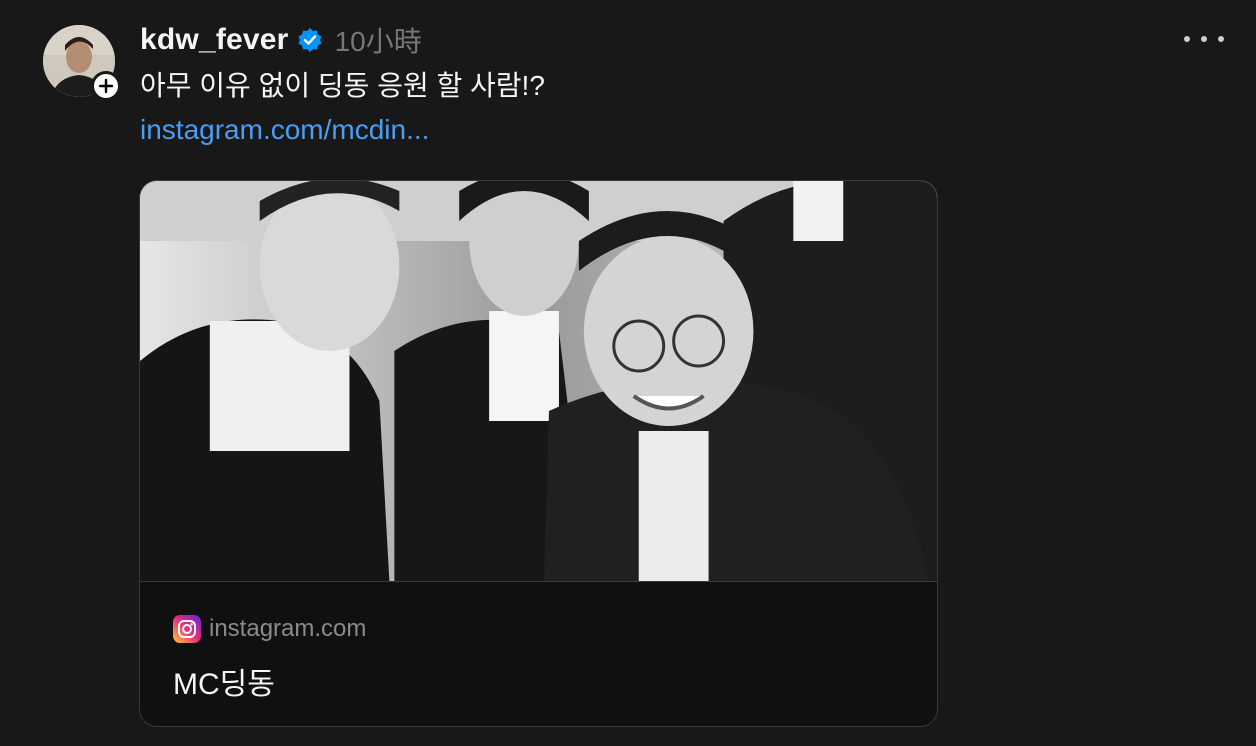  I want to click on post-text: 아무 이유 없이 딩동 응원 할 사람!?, so click(342, 85).